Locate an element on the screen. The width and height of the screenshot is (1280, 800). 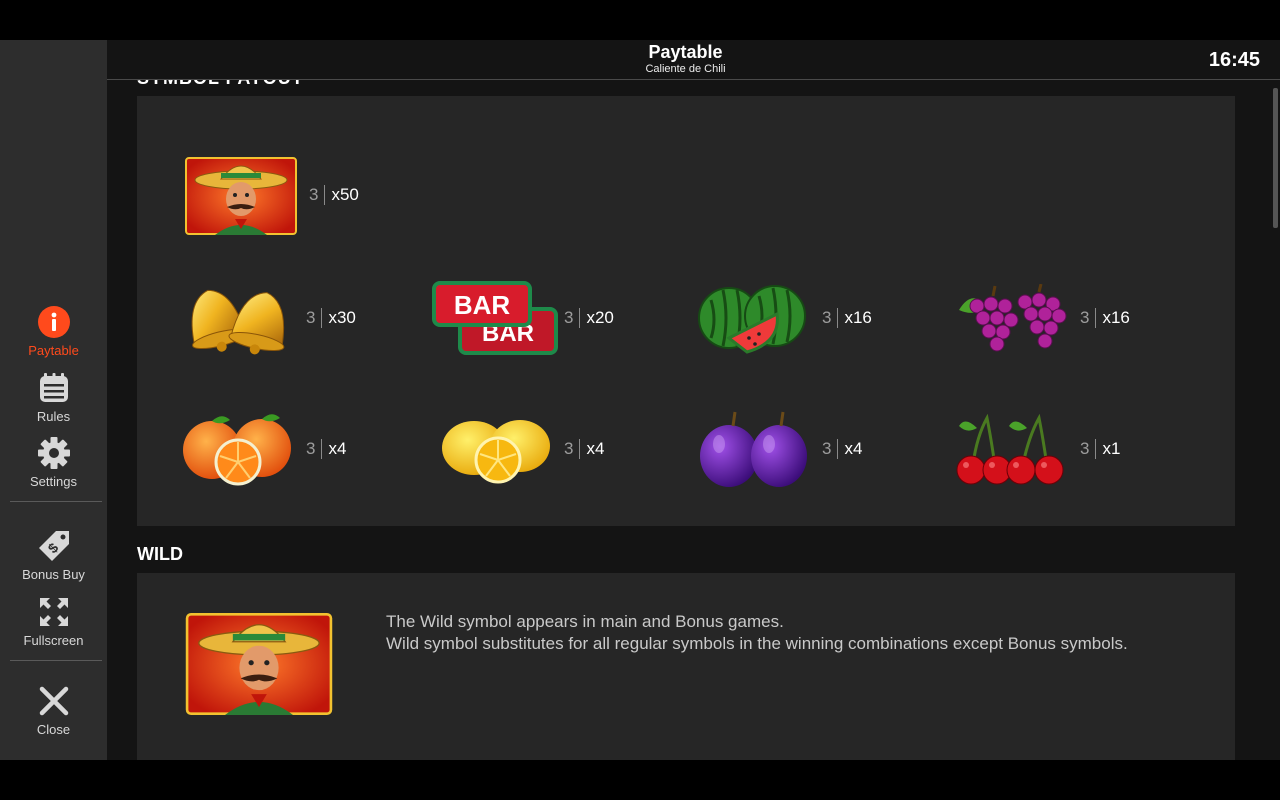
page-title: Paytable is located at coordinates (685, 52).